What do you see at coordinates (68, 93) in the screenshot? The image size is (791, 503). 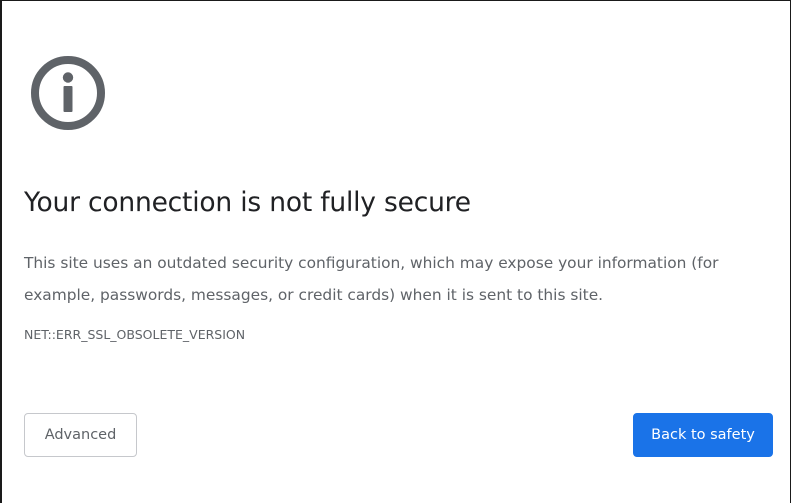 I see `info-circle-icon` at bounding box center [68, 93].